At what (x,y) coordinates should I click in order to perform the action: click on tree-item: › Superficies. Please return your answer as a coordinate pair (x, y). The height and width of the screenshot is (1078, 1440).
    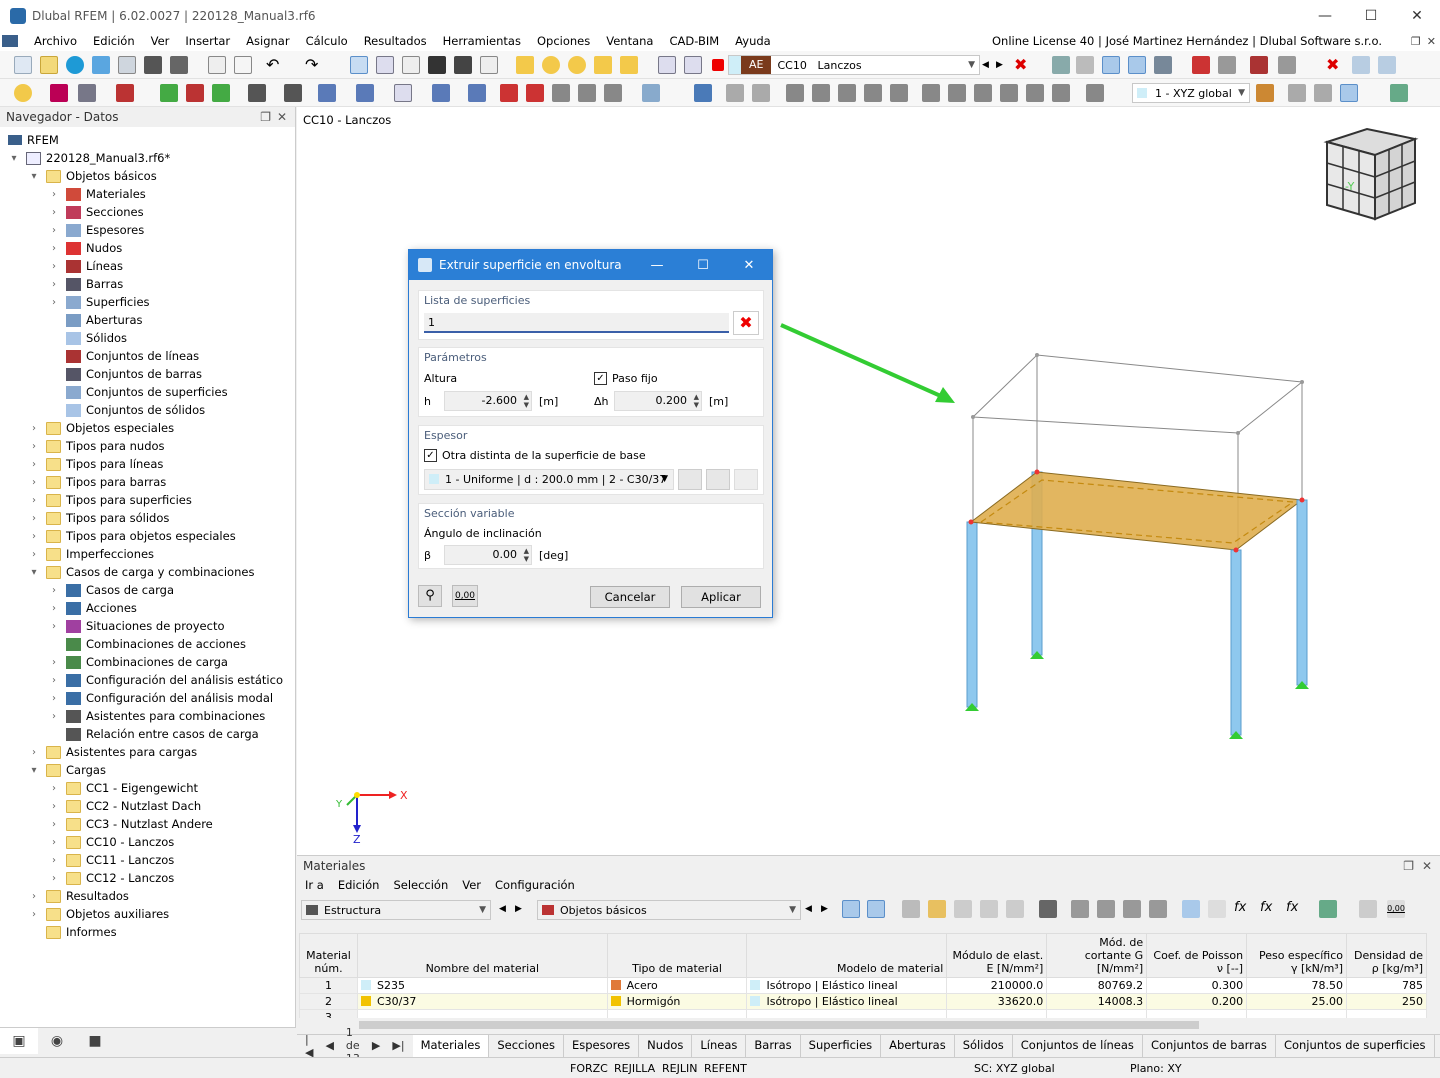
    Looking at the image, I should click on (99, 302).